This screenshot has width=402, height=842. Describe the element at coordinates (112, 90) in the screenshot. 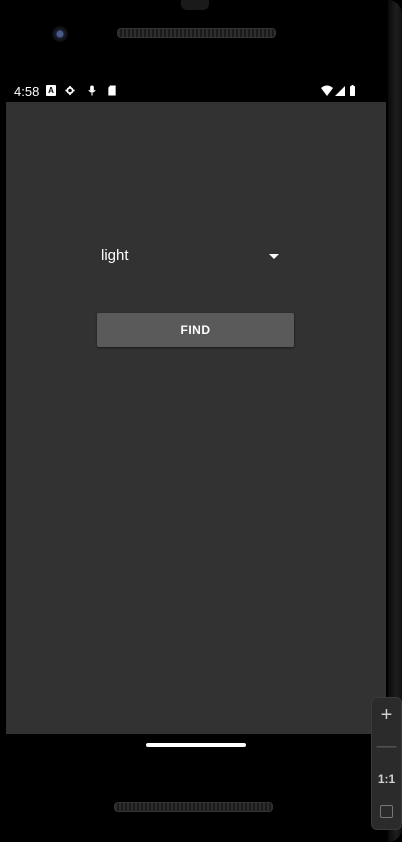

I see `sd-card-icon` at that location.